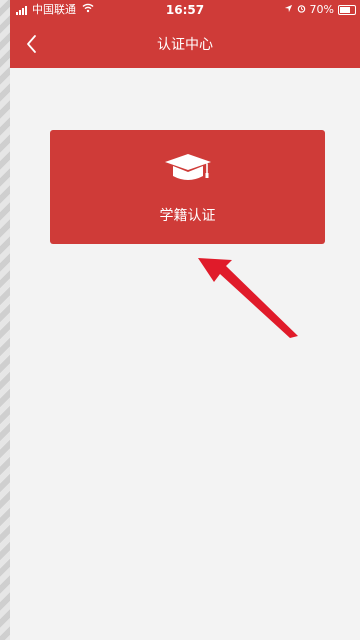  What do you see at coordinates (188, 167) in the screenshot?
I see `graduation-cap-icon` at bounding box center [188, 167].